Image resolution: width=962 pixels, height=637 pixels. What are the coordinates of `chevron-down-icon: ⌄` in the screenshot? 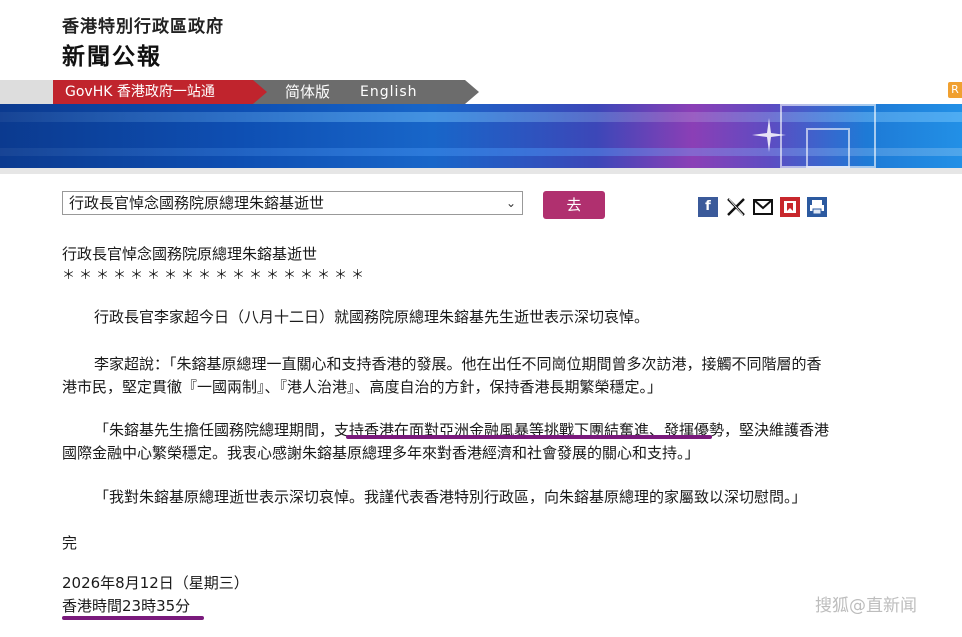 It's located at (510, 203).